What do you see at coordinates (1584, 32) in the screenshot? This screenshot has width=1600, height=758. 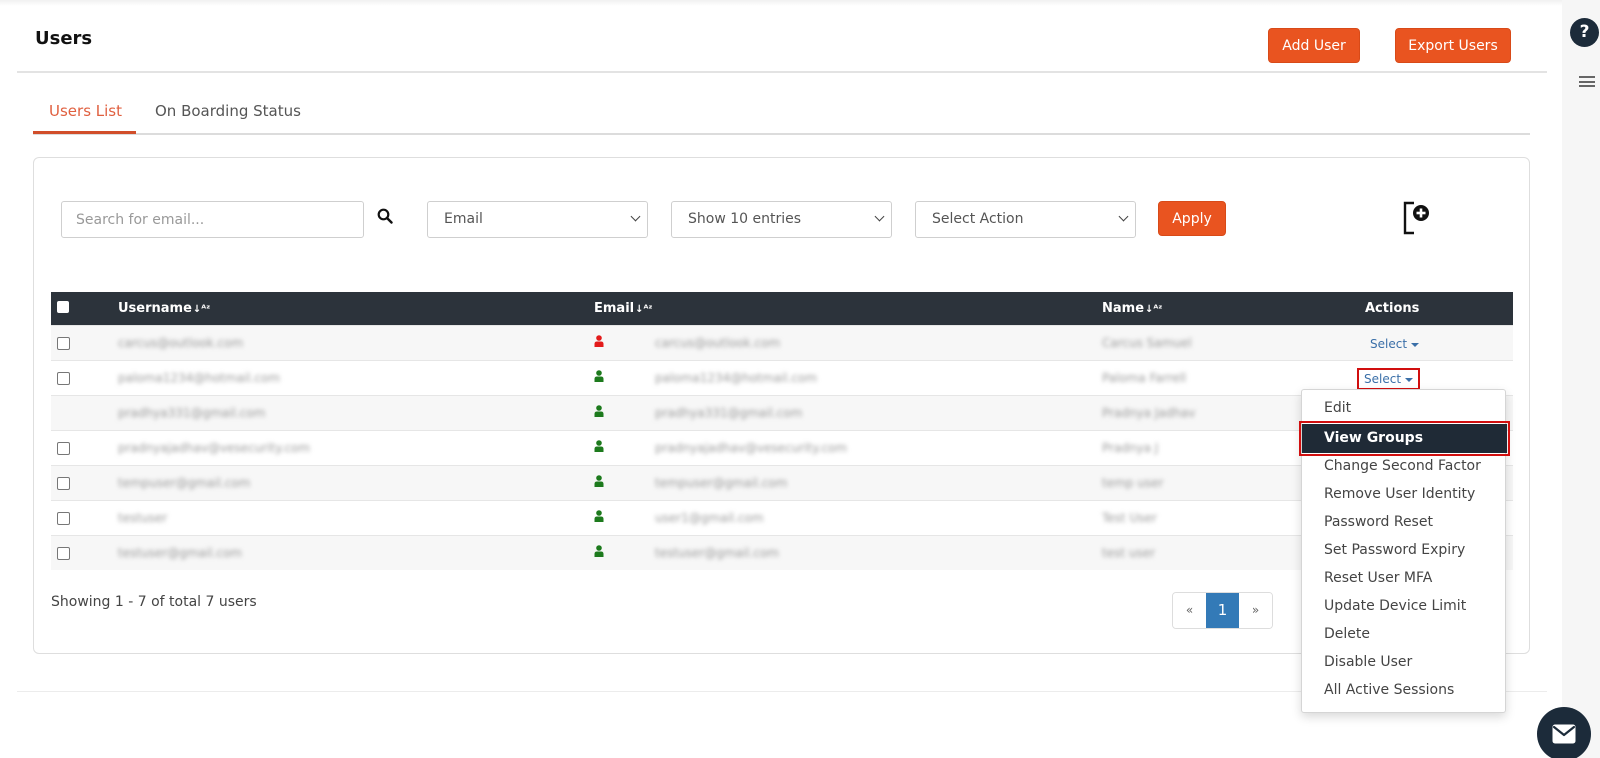 I see `help-icon: ?` at bounding box center [1584, 32].